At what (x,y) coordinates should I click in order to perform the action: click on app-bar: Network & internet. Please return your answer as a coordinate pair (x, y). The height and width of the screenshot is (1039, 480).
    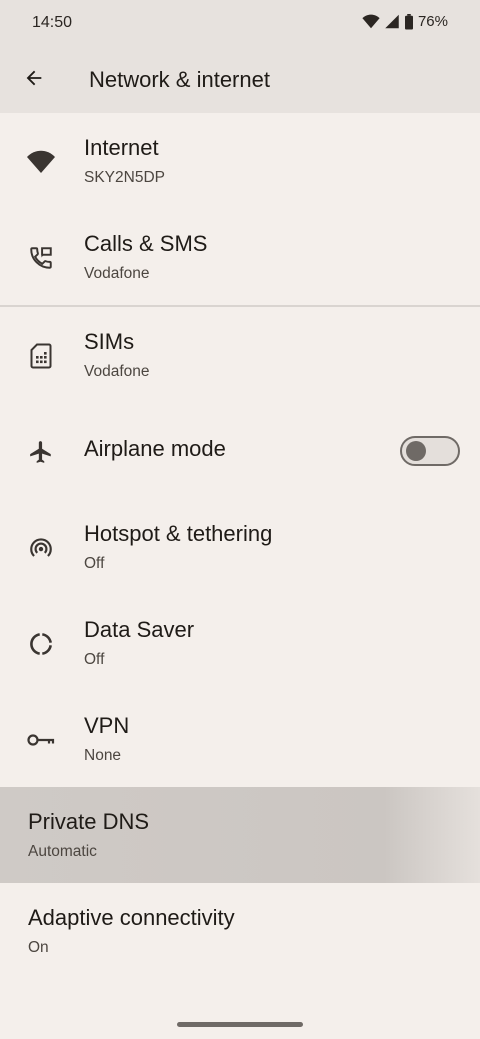
    Looking at the image, I should click on (240, 80).